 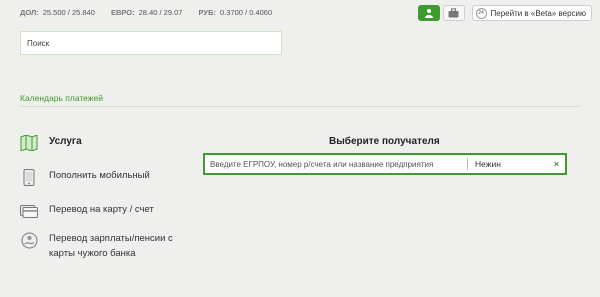 I want to click on beta-label: Перейти в «Beta» версию, so click(x=538, y=13).